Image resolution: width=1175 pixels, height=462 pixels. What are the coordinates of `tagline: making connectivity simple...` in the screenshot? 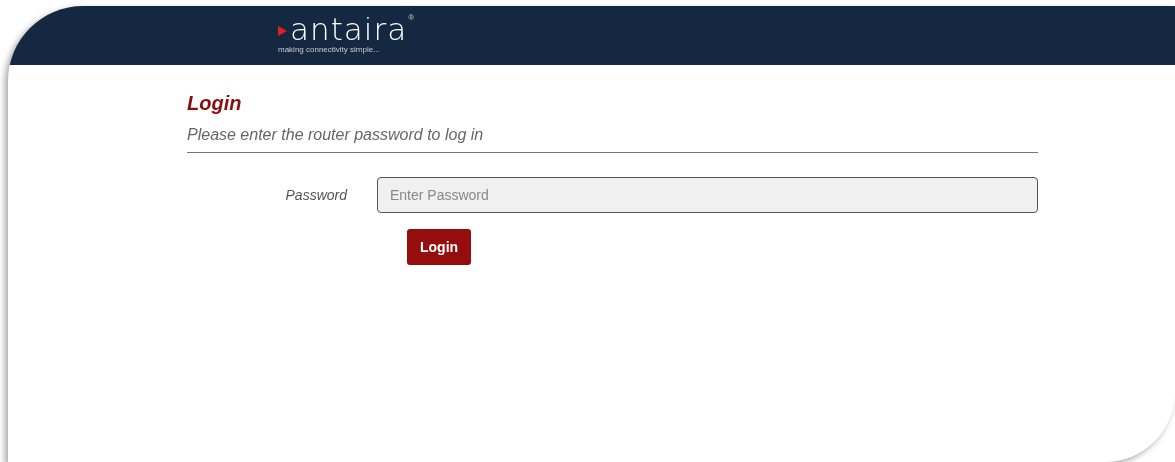 It's located at (329, 50).